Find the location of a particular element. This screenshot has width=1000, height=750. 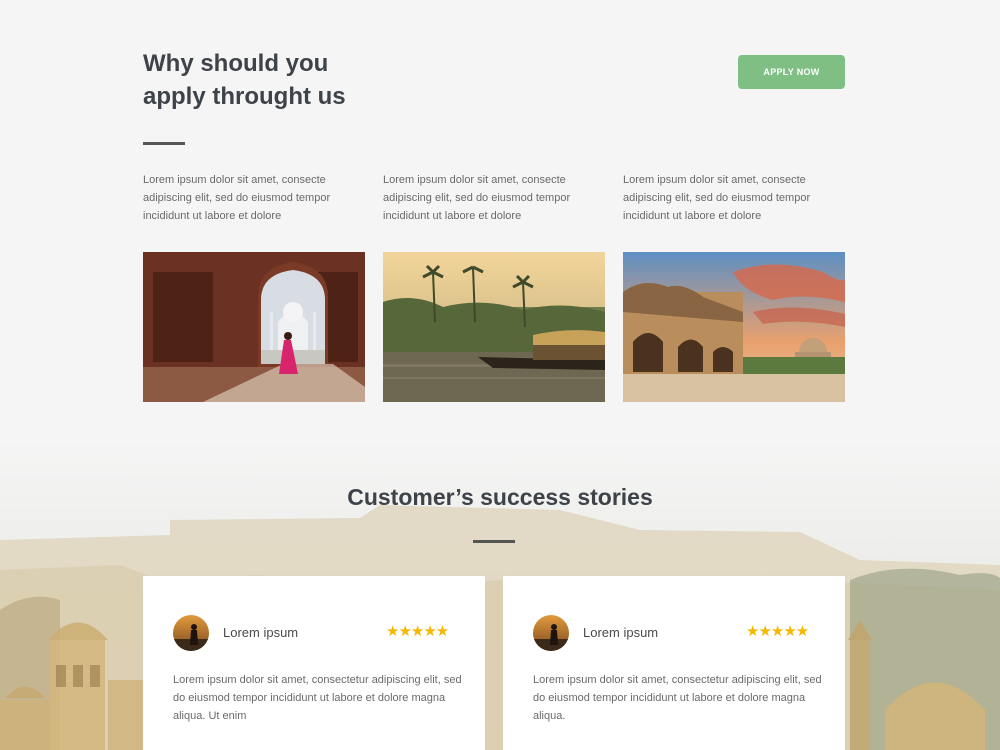

fort-sunset-photo is located at coordinates (734, 327).